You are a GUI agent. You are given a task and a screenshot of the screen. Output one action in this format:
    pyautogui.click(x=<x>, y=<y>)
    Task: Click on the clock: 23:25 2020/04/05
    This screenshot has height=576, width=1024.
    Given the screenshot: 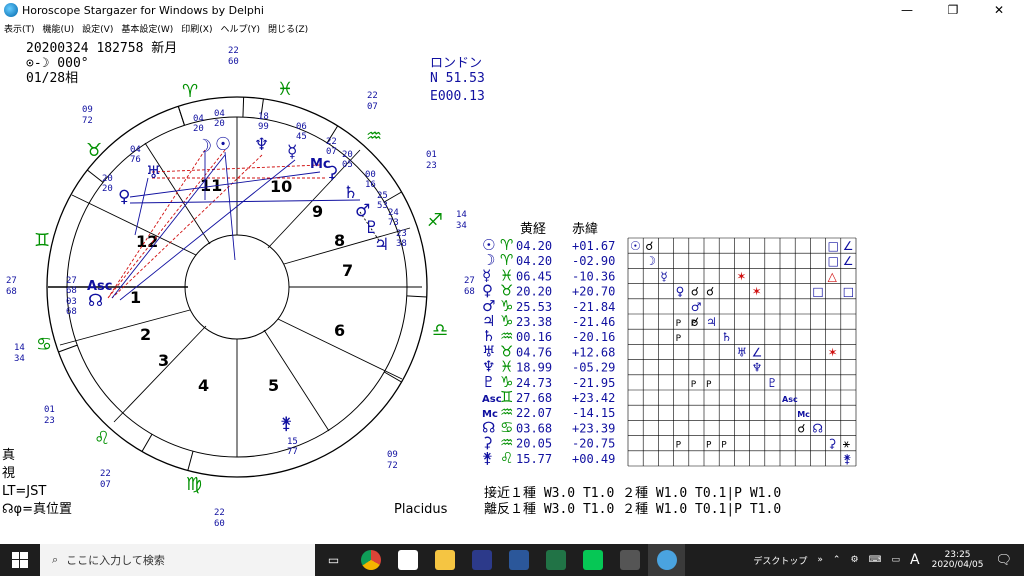 What is the action you would take?
    pyautogui.click(x=958, y=560)
    